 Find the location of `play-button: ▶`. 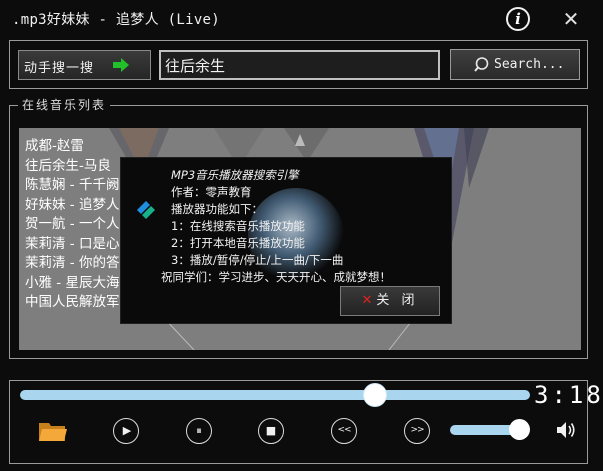

play-button: ▶ is located at coordinates (126, 431).